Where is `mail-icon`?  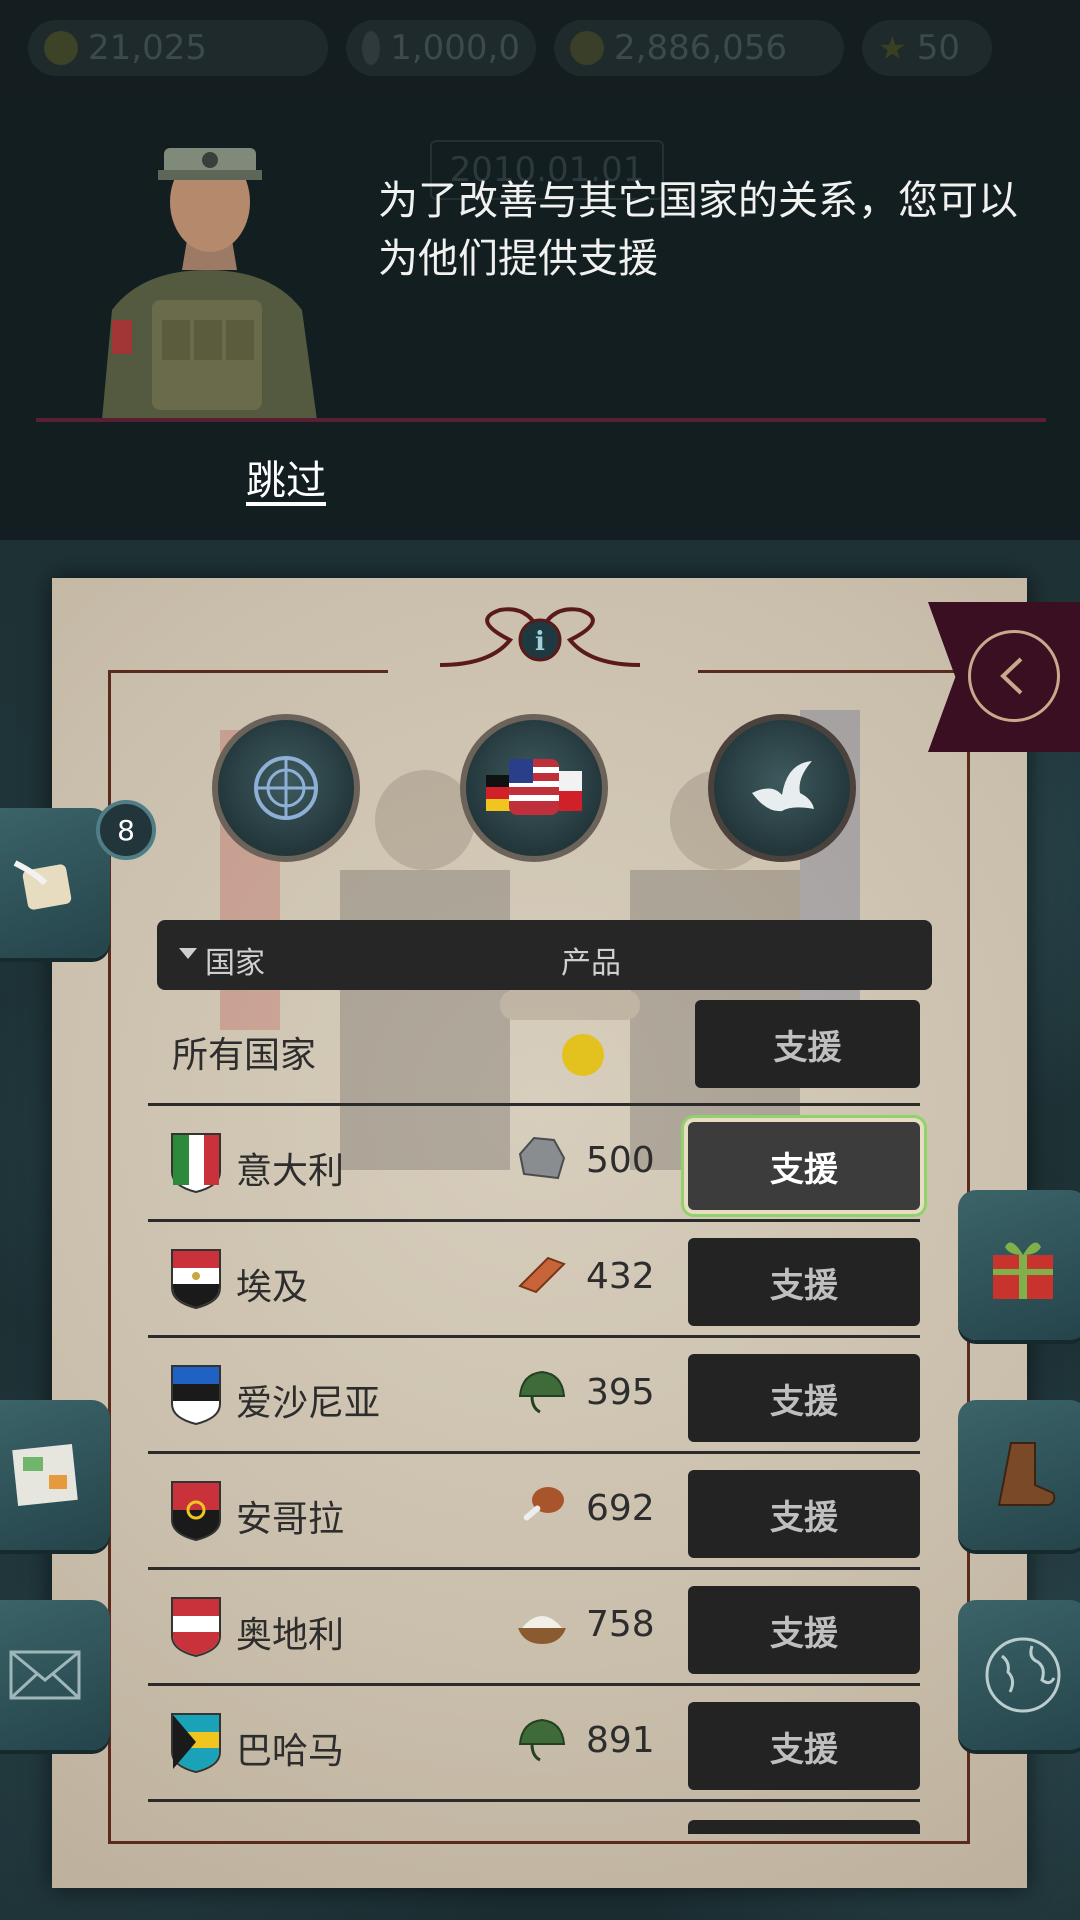
mail-icon is located at coordinates (45, 1675).